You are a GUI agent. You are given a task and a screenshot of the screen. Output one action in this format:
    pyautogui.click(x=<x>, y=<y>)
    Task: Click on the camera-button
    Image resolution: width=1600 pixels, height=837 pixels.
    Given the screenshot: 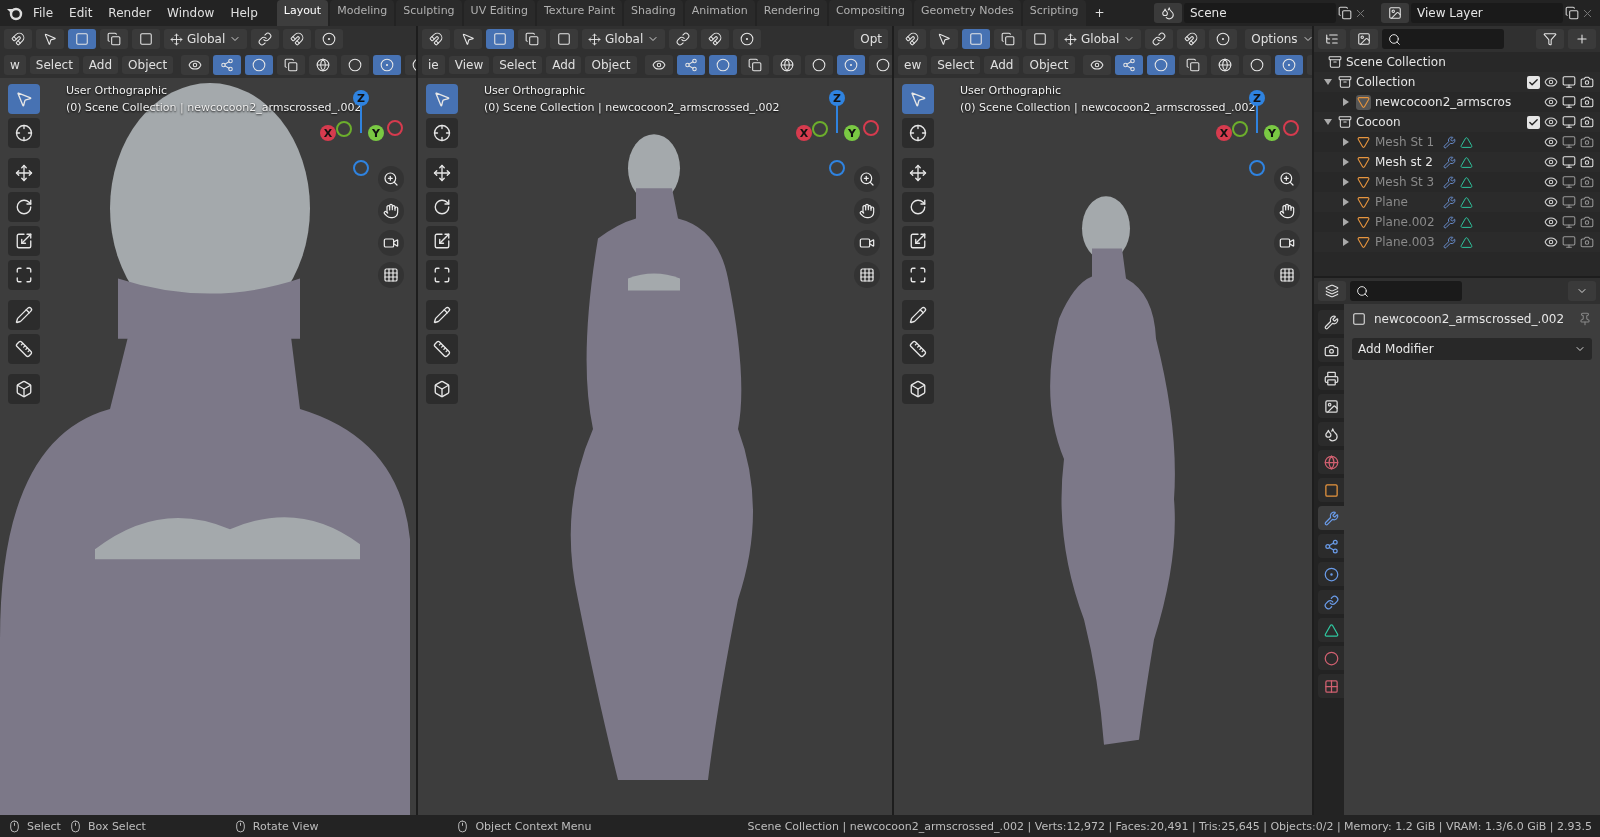 What is the action you would take?
    pyautogui.click(x=867, y=243)
    